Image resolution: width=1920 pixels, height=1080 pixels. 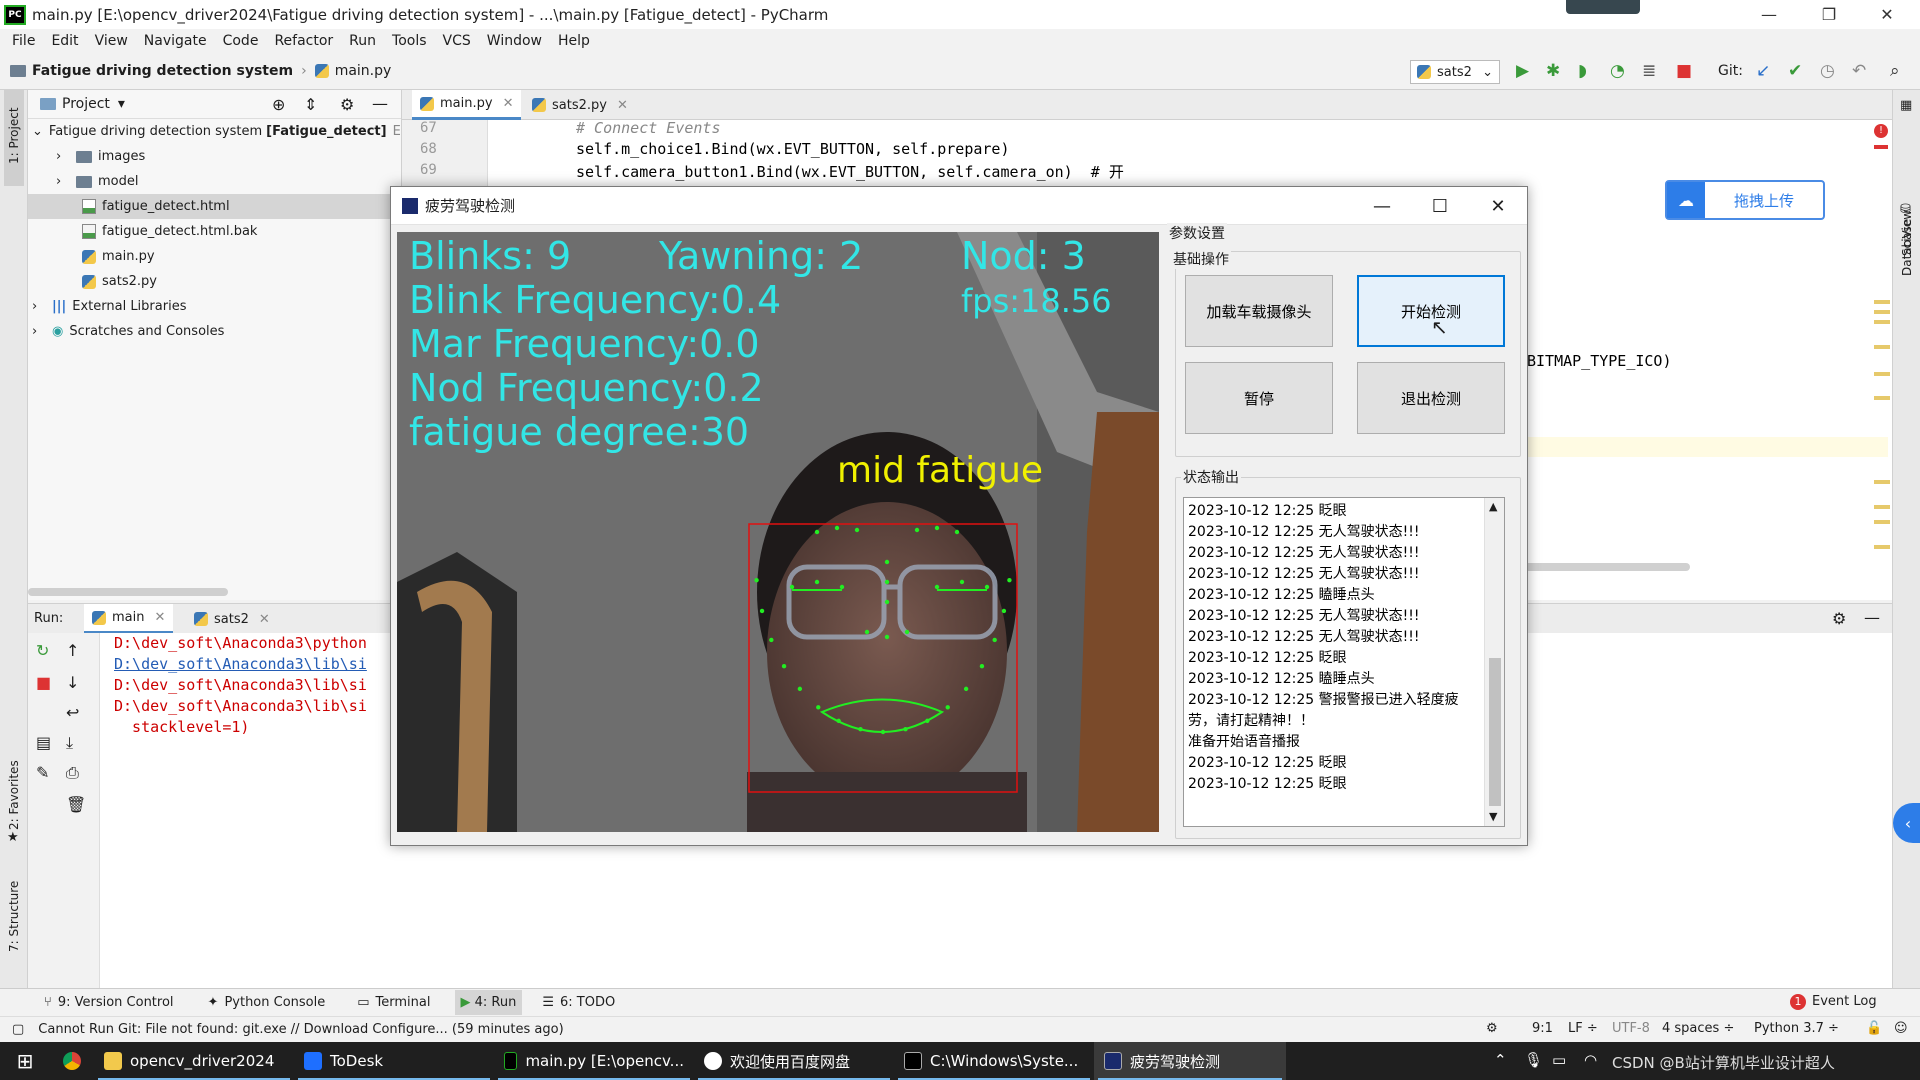 What do you see at coordinates (794, 1061) in the screenshot?
I see `taskbar-baidu-netdisk: 欢迎使用百度网盘` at bounding box center [794, 1061].